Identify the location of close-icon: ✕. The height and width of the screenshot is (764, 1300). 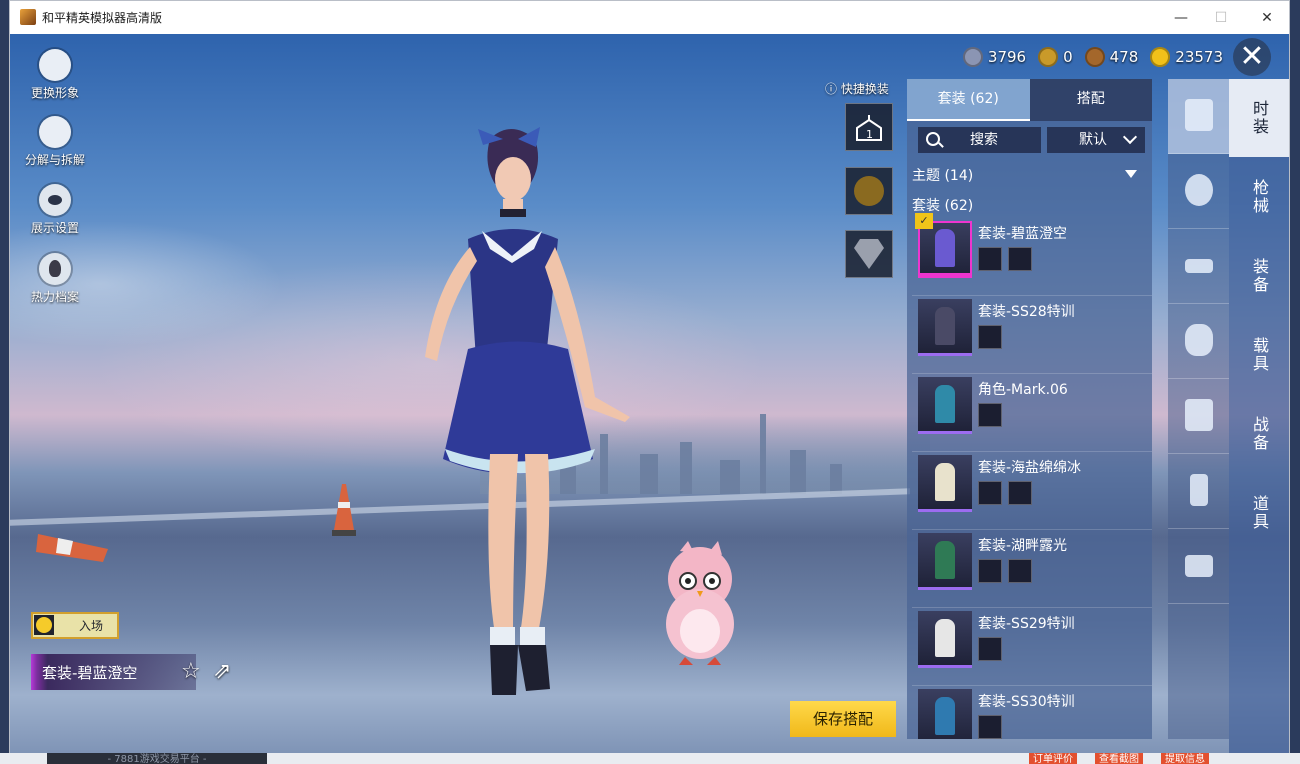
(1252, 56).